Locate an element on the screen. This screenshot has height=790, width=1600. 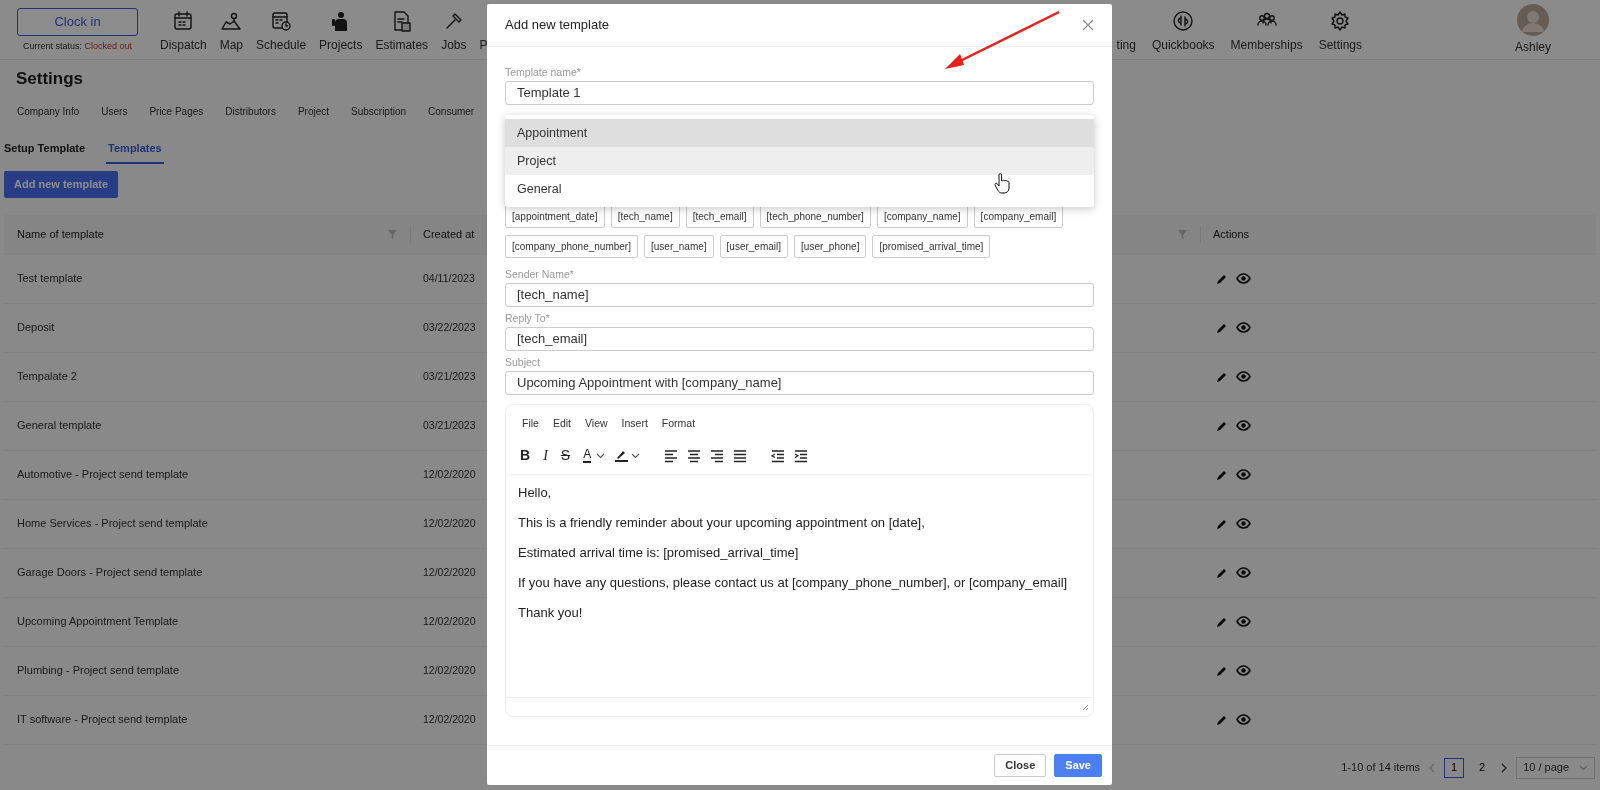
nav-label: Jobs is located at coordinates (454, 45).